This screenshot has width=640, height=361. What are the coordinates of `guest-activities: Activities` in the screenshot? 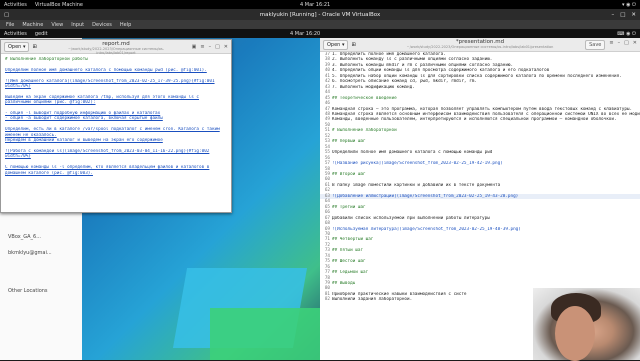 It's located at (15, 34).